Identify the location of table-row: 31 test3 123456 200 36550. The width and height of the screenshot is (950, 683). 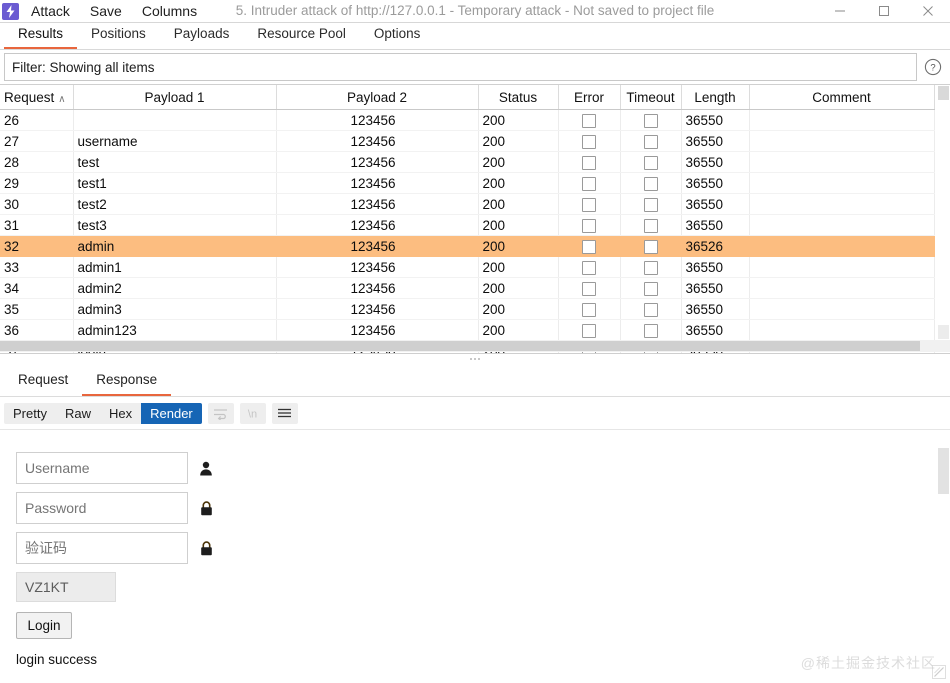
(467, 225).